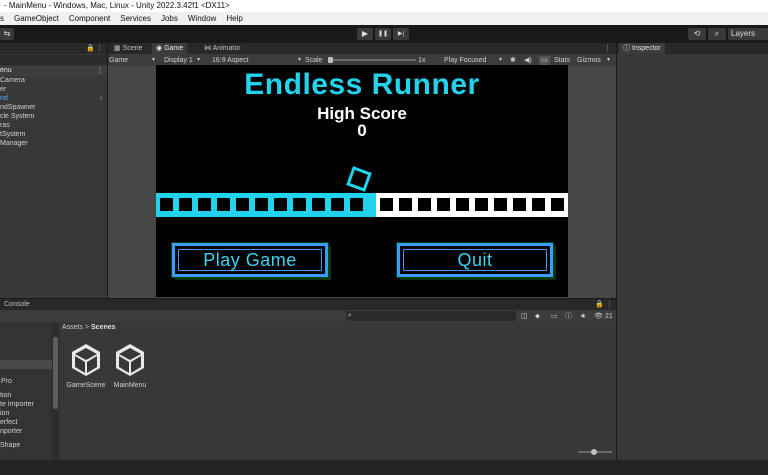 The width and height of the screenshot is (768, 475). Describe the element at coordinates (234, 18) in the screenshot. I see `menu-item-help: Help` at that location.